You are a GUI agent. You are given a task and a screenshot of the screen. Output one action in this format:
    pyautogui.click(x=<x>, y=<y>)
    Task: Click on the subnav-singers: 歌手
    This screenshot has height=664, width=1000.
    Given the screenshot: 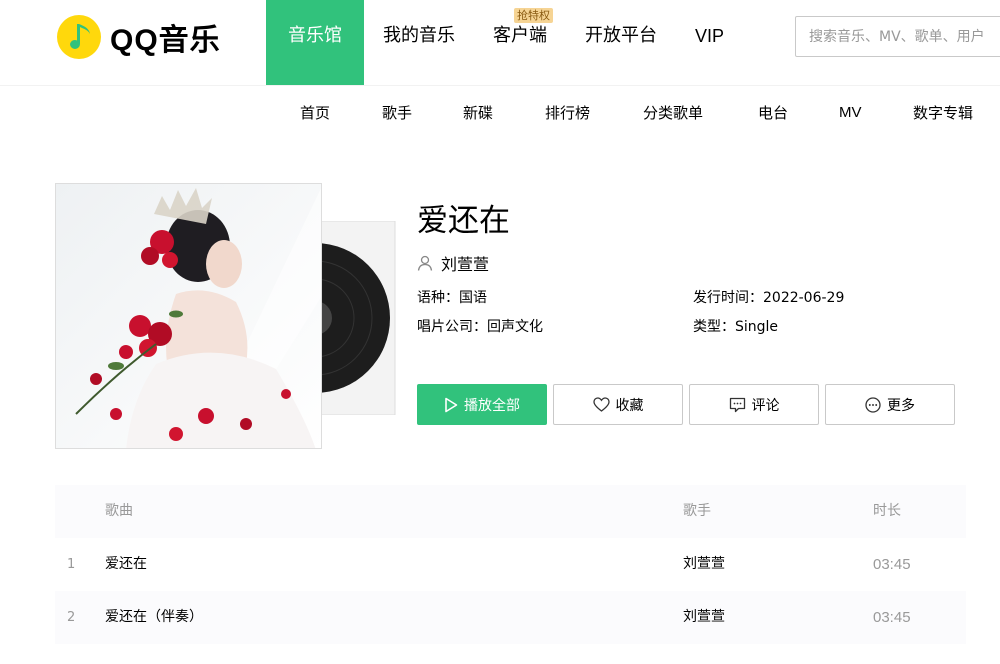 What is the action you would take?
    pyautogui.click(x=397, y=113)
    